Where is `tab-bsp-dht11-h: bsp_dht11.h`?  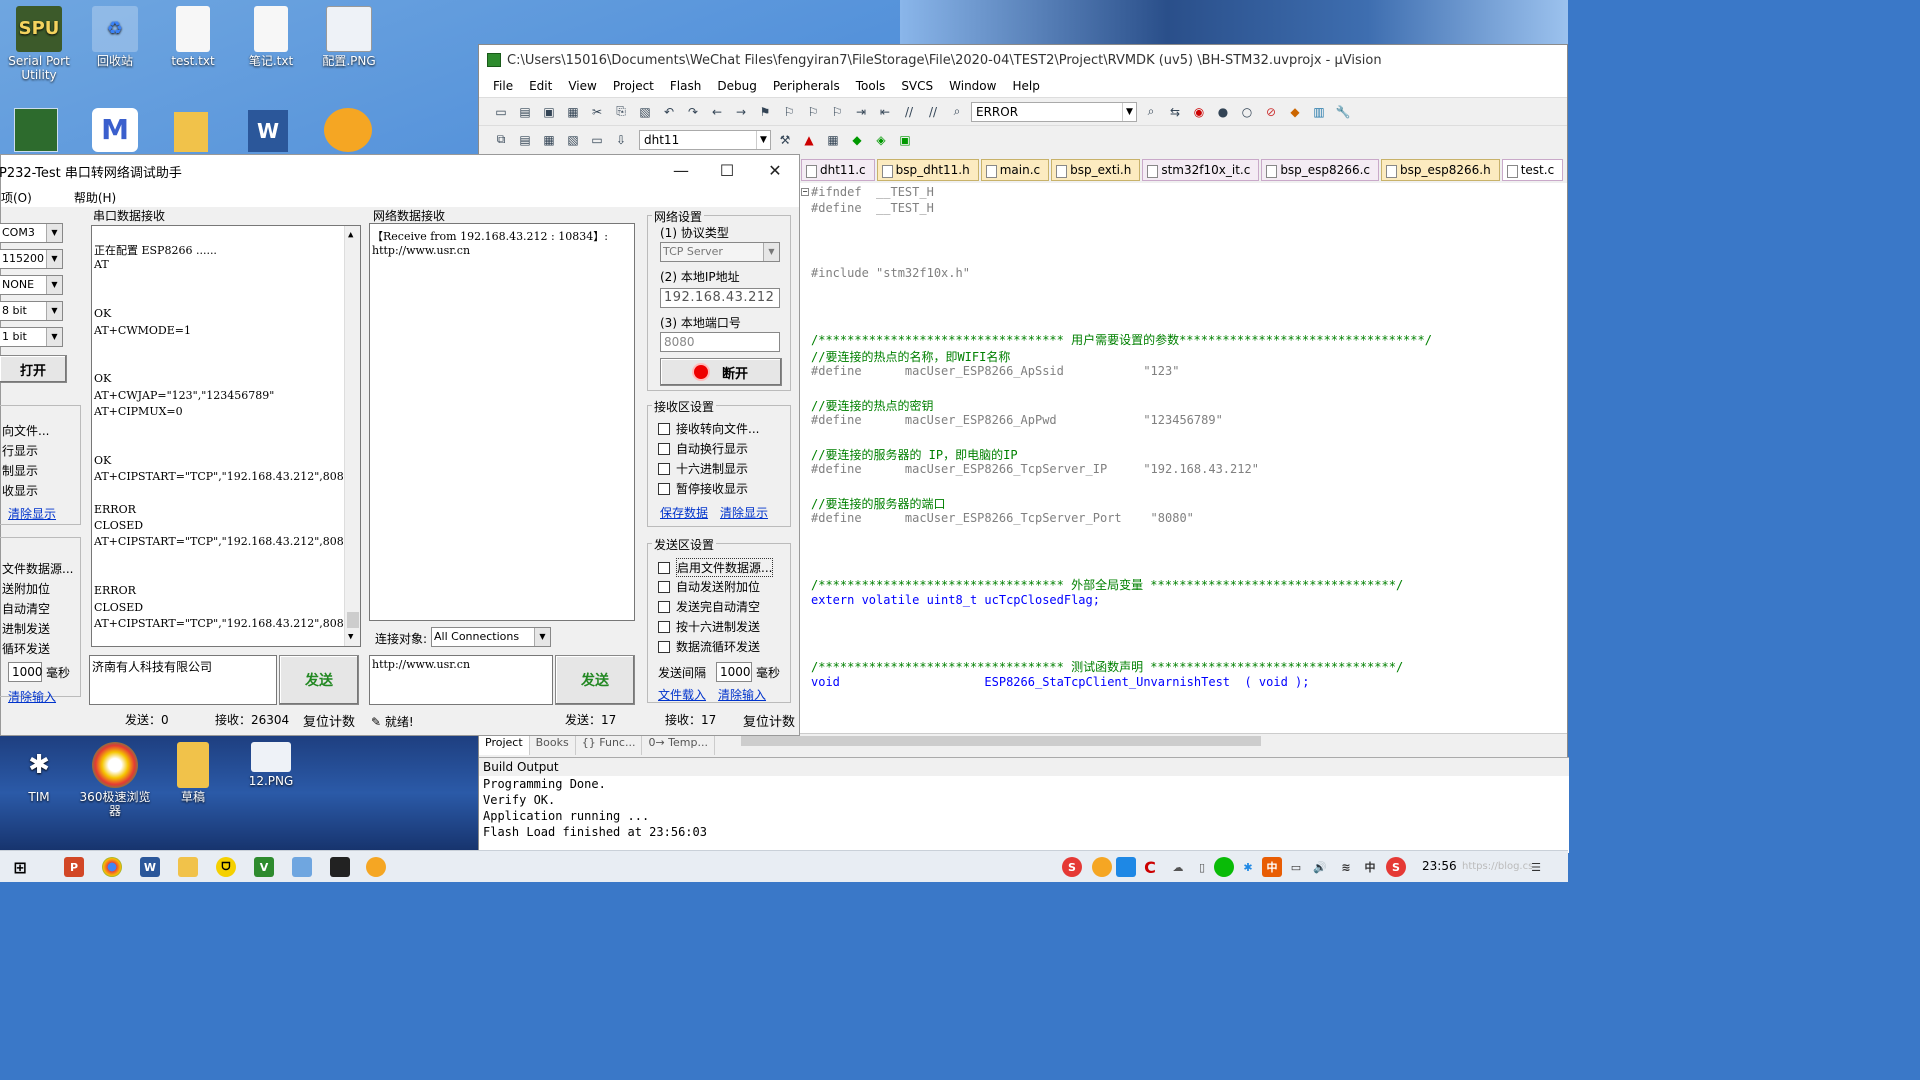
tab-bsp-dht11-h: bsp_dht11.h is located at coordinates (927, 170).